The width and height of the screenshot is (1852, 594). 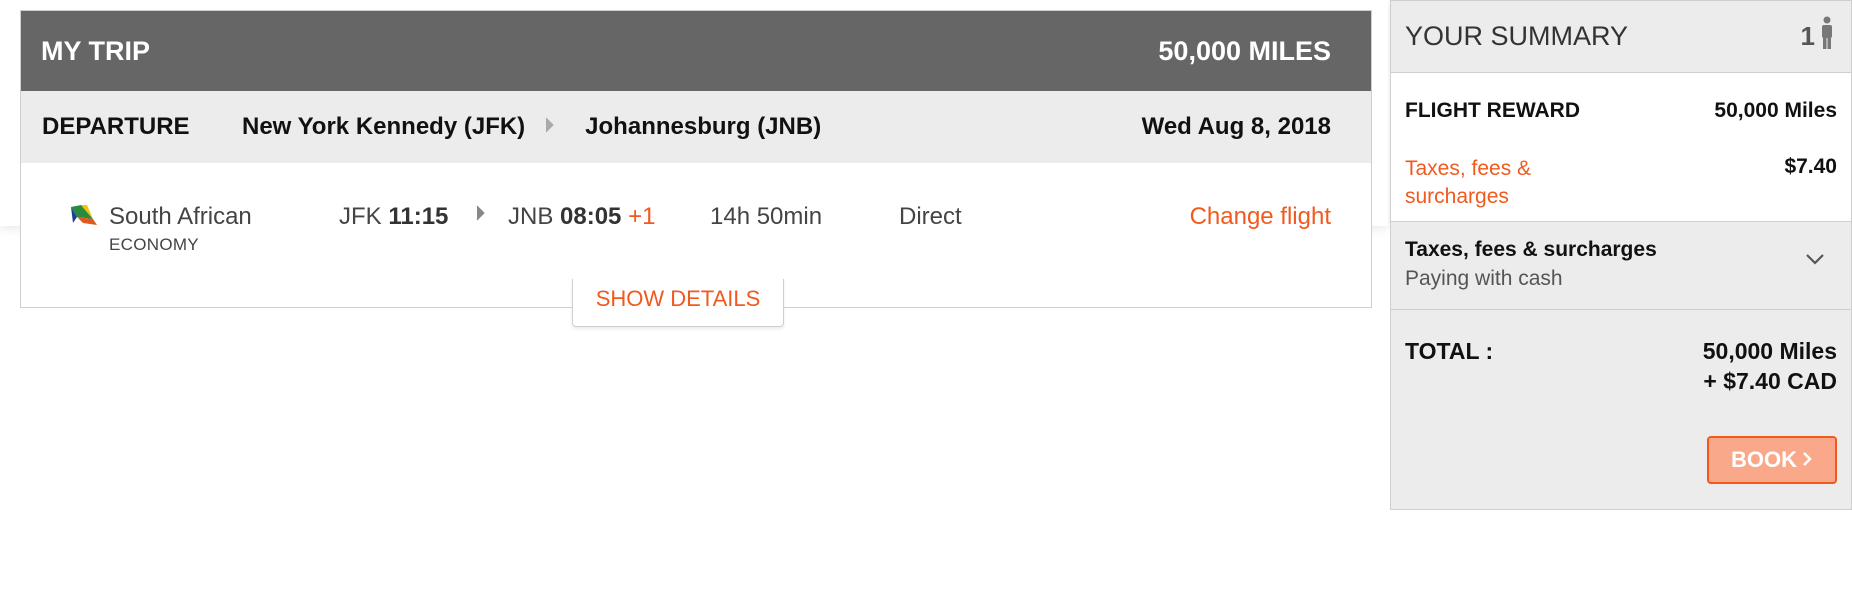 I want to click on taxes-fees-link: Taxes, fees & surcharges, so click(x=1505, y=183).